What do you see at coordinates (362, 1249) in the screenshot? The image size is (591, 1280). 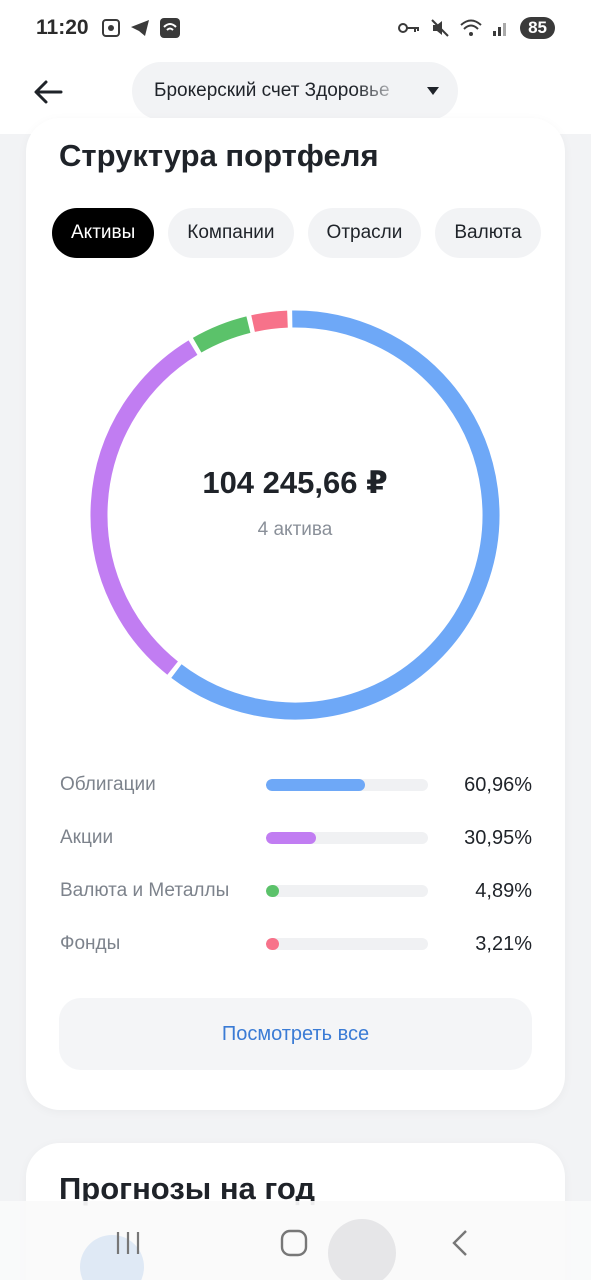 I see `avatar` at bounding box center [362, 1249].